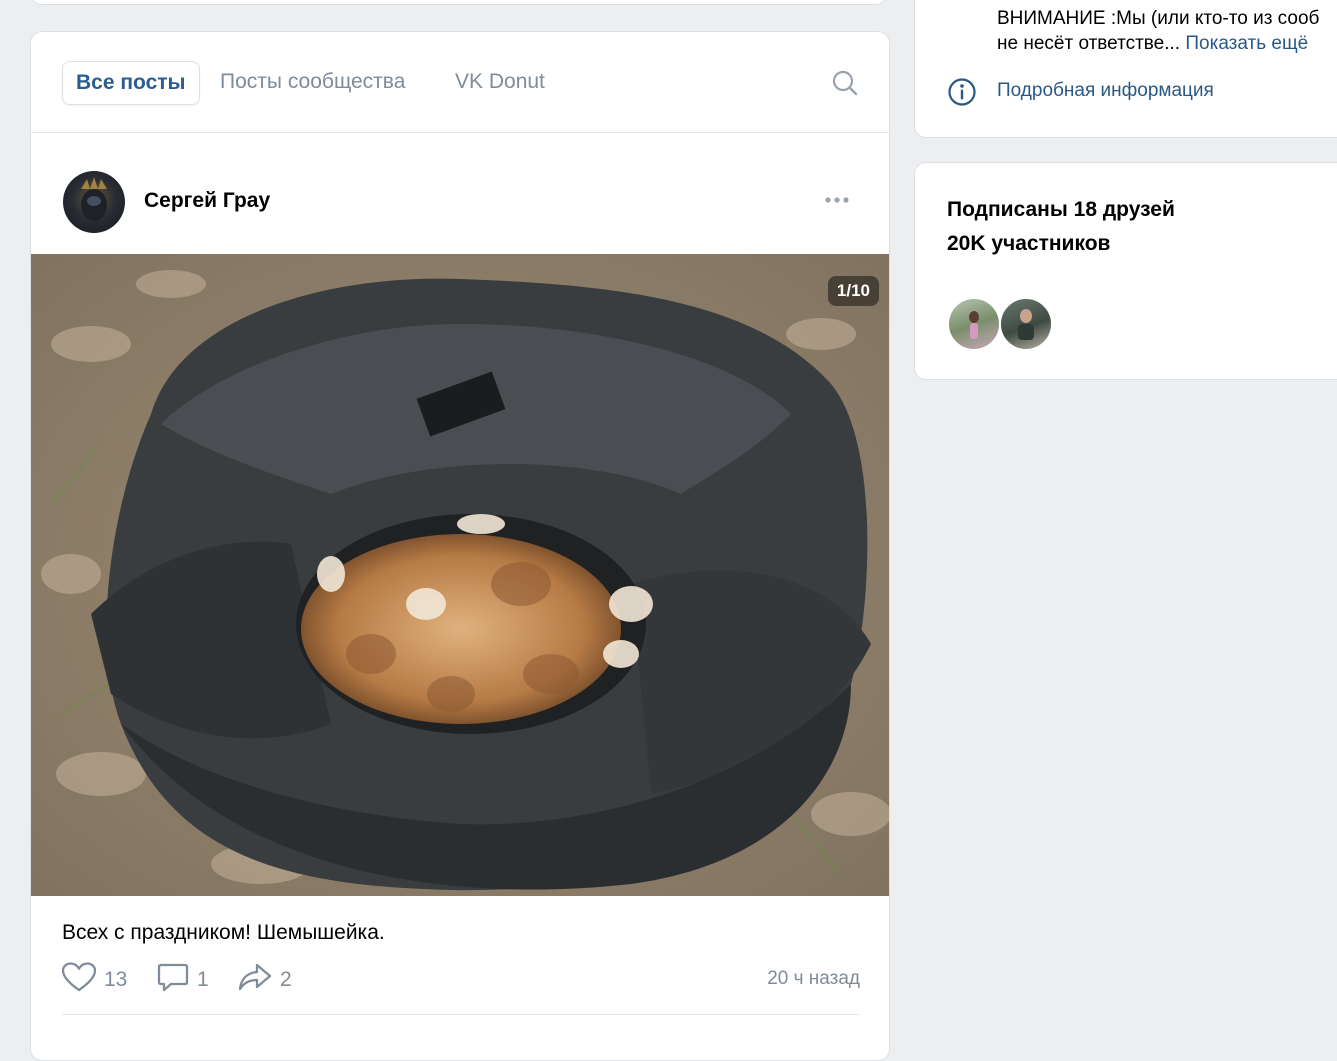 The width and height of the screenshot is (1337, 1061). I want to click on photo-counter: 1/10, so click(853, 291).